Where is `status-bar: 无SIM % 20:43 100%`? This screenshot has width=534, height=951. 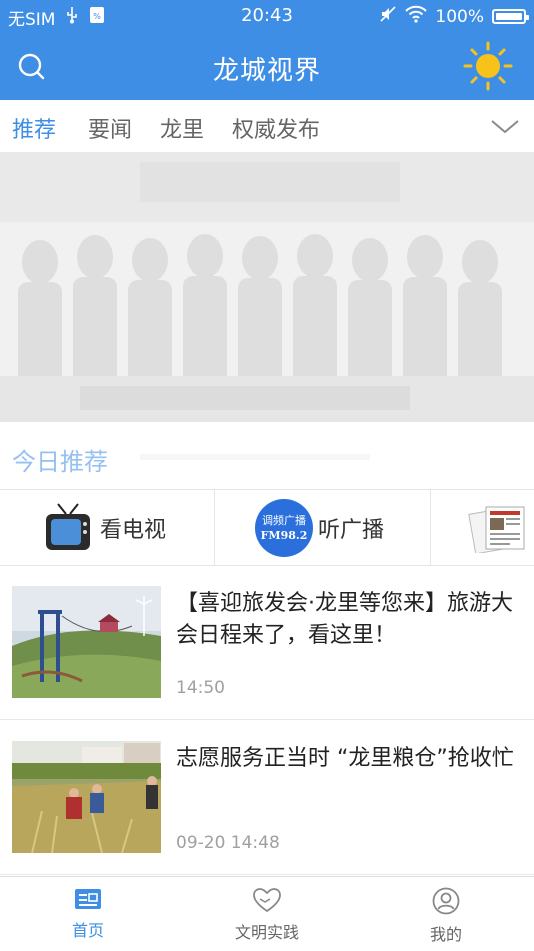
status-bar: 无SIM % 20:43 100% is located at coordinates (267, 16).